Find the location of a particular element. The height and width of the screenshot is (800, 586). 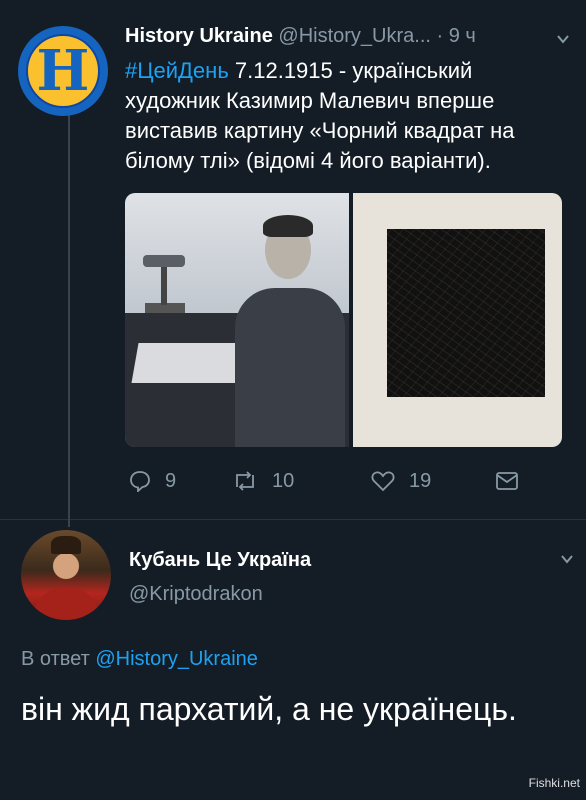

mention-link: @History_Ukraine is located at coordinates (176, 659).